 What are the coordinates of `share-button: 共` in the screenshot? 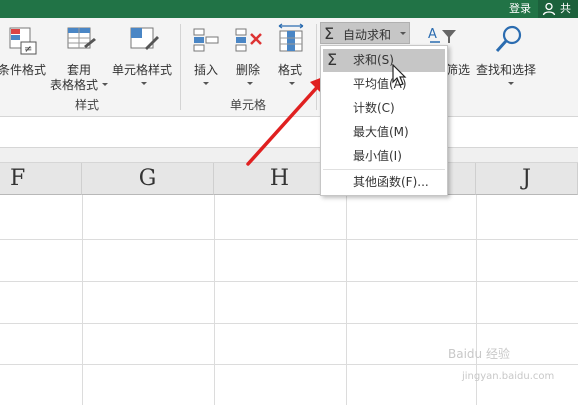 It's located at (558, 9).